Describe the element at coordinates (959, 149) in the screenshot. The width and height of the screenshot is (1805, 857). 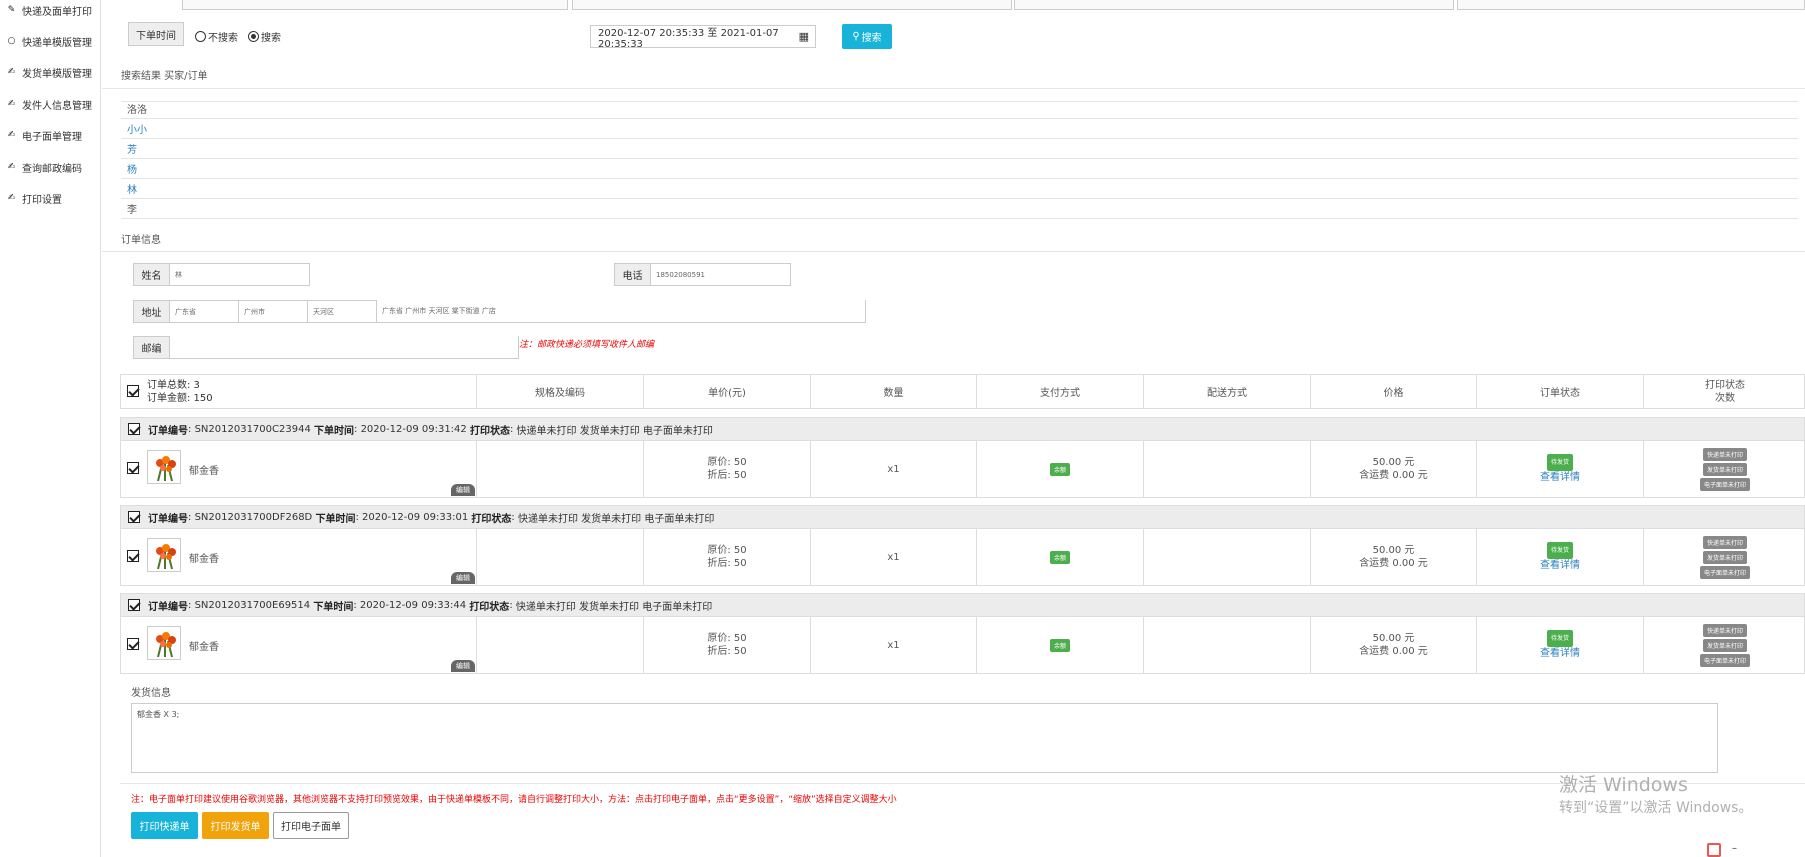
I see `buyer-item: 芳` at that location.